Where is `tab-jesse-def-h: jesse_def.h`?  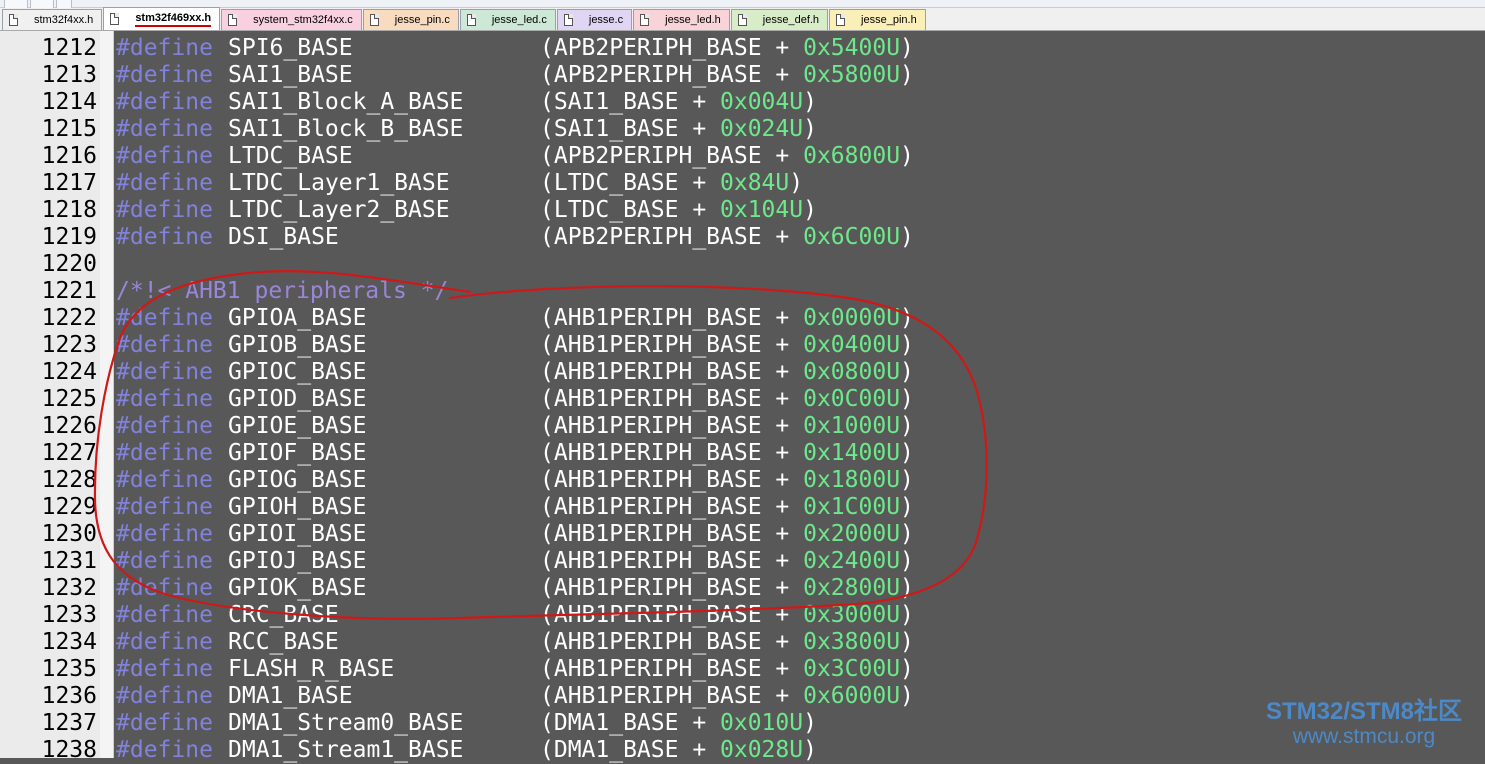
tab-jesse-def-h: jesse_def.h is located at coordinates (779, 19).